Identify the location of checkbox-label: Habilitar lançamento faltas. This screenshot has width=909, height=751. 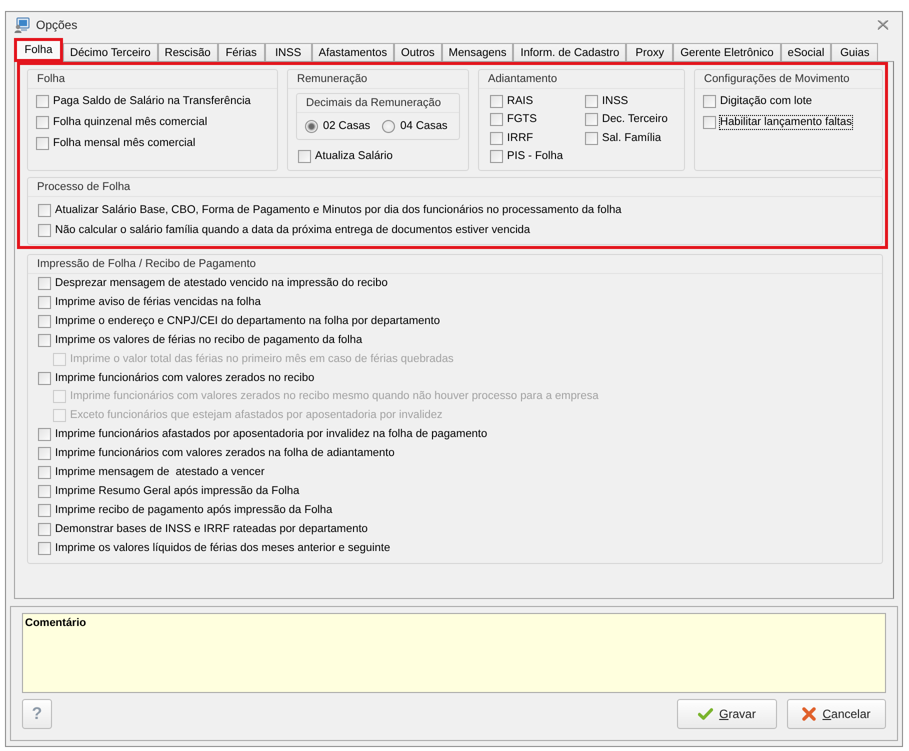
(786, 122).